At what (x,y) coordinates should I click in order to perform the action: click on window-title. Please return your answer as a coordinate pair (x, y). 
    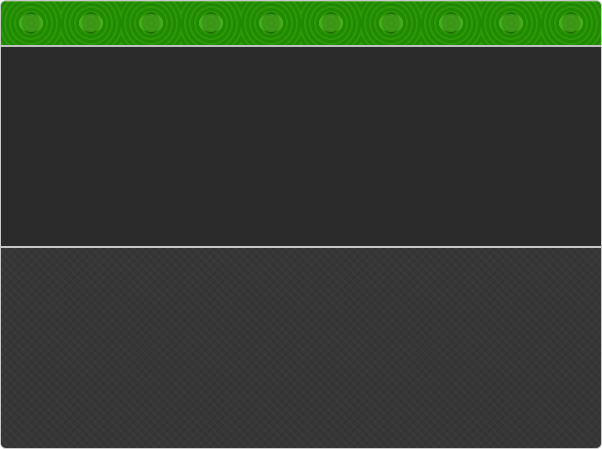
    Looking at the image, I should click on (301, 23).